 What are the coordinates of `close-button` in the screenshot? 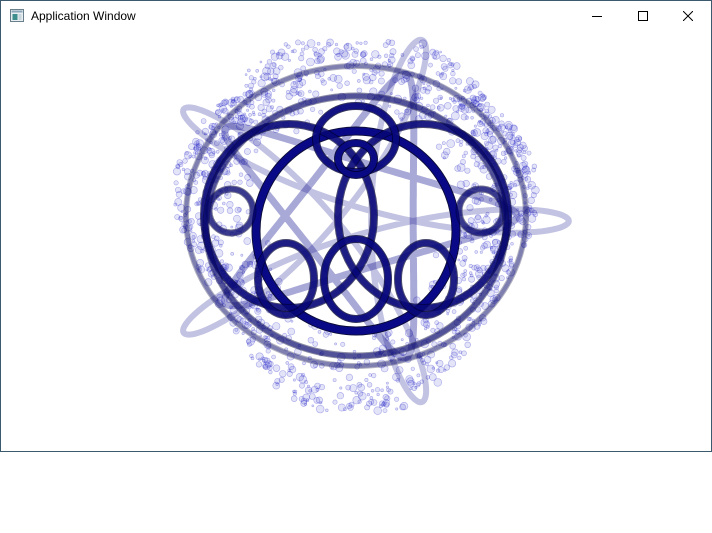 It's located at (688, 16).